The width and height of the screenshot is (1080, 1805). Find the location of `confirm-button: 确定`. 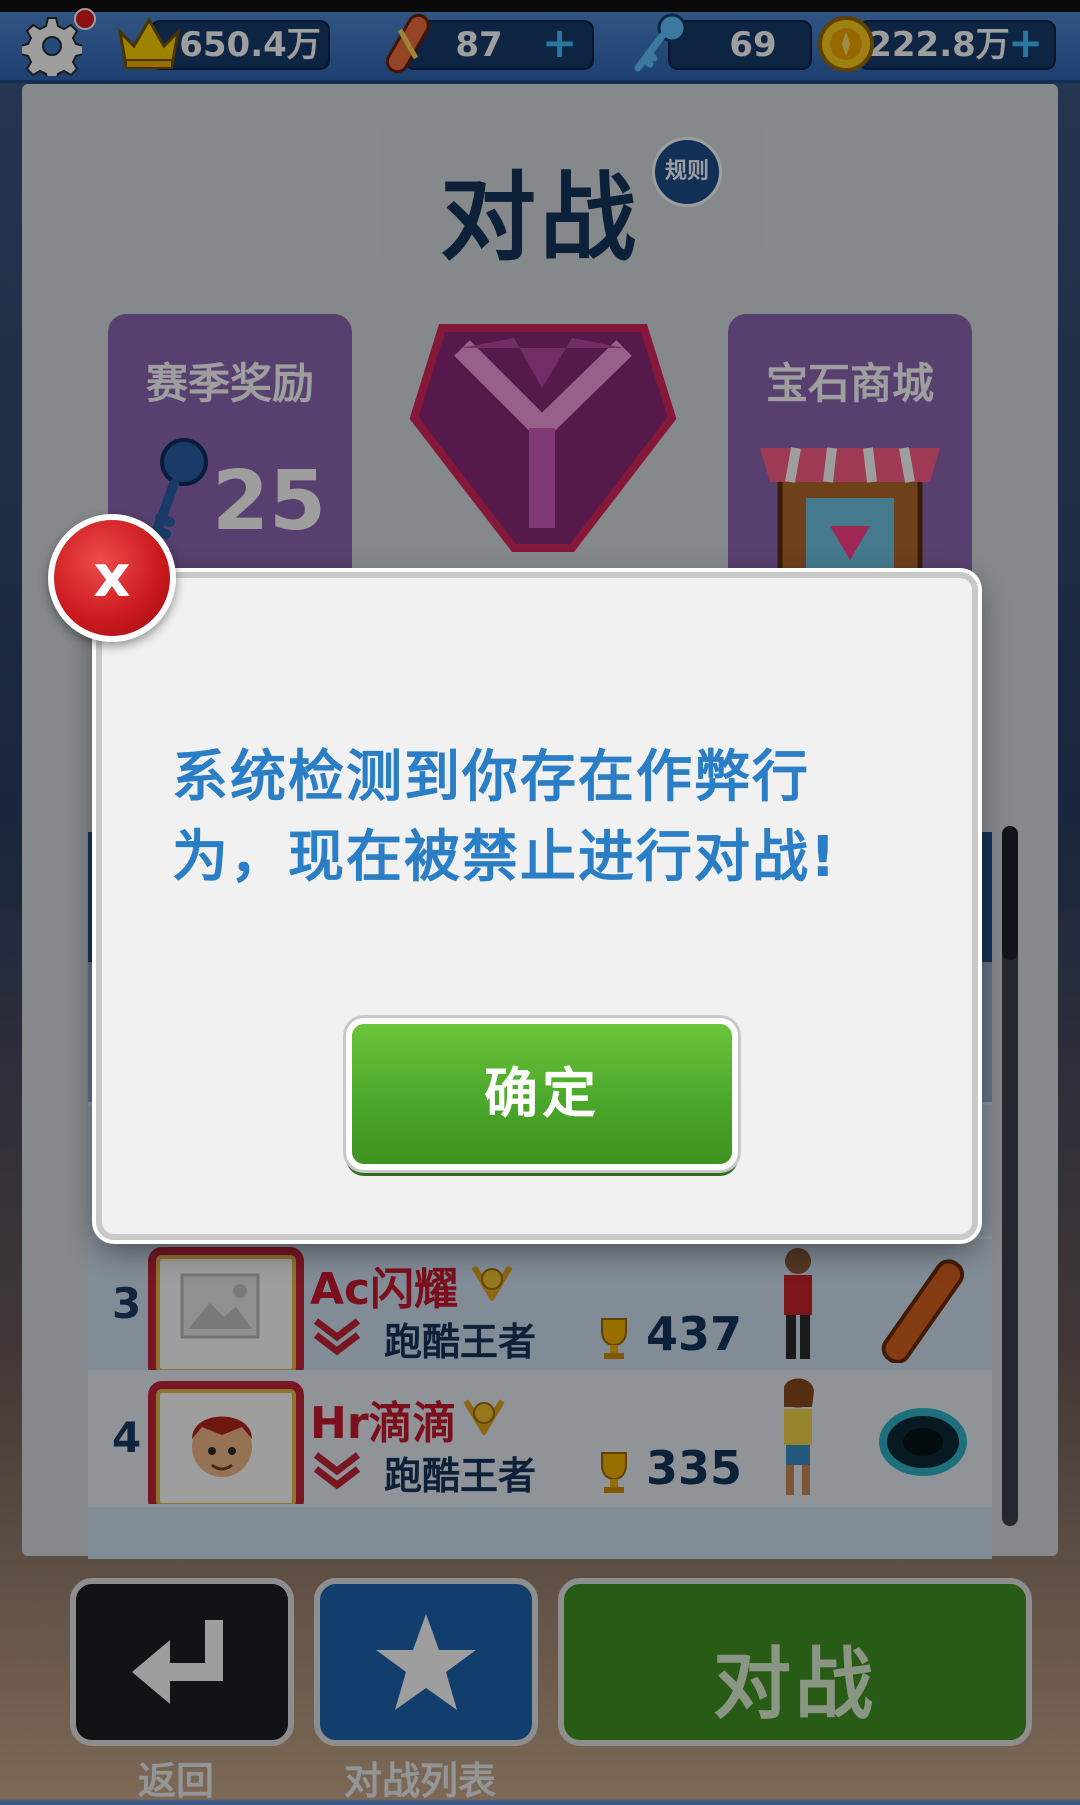

confirm-button: 确定 is located at coordinates (542, 1094).